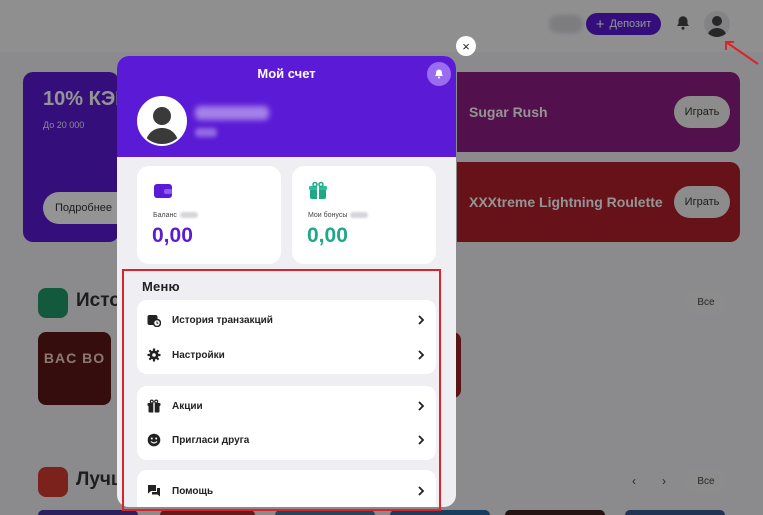 The width and height of the screenshot is (763, 515). I want to click on account-header: Мой счет, so click(286, 106).